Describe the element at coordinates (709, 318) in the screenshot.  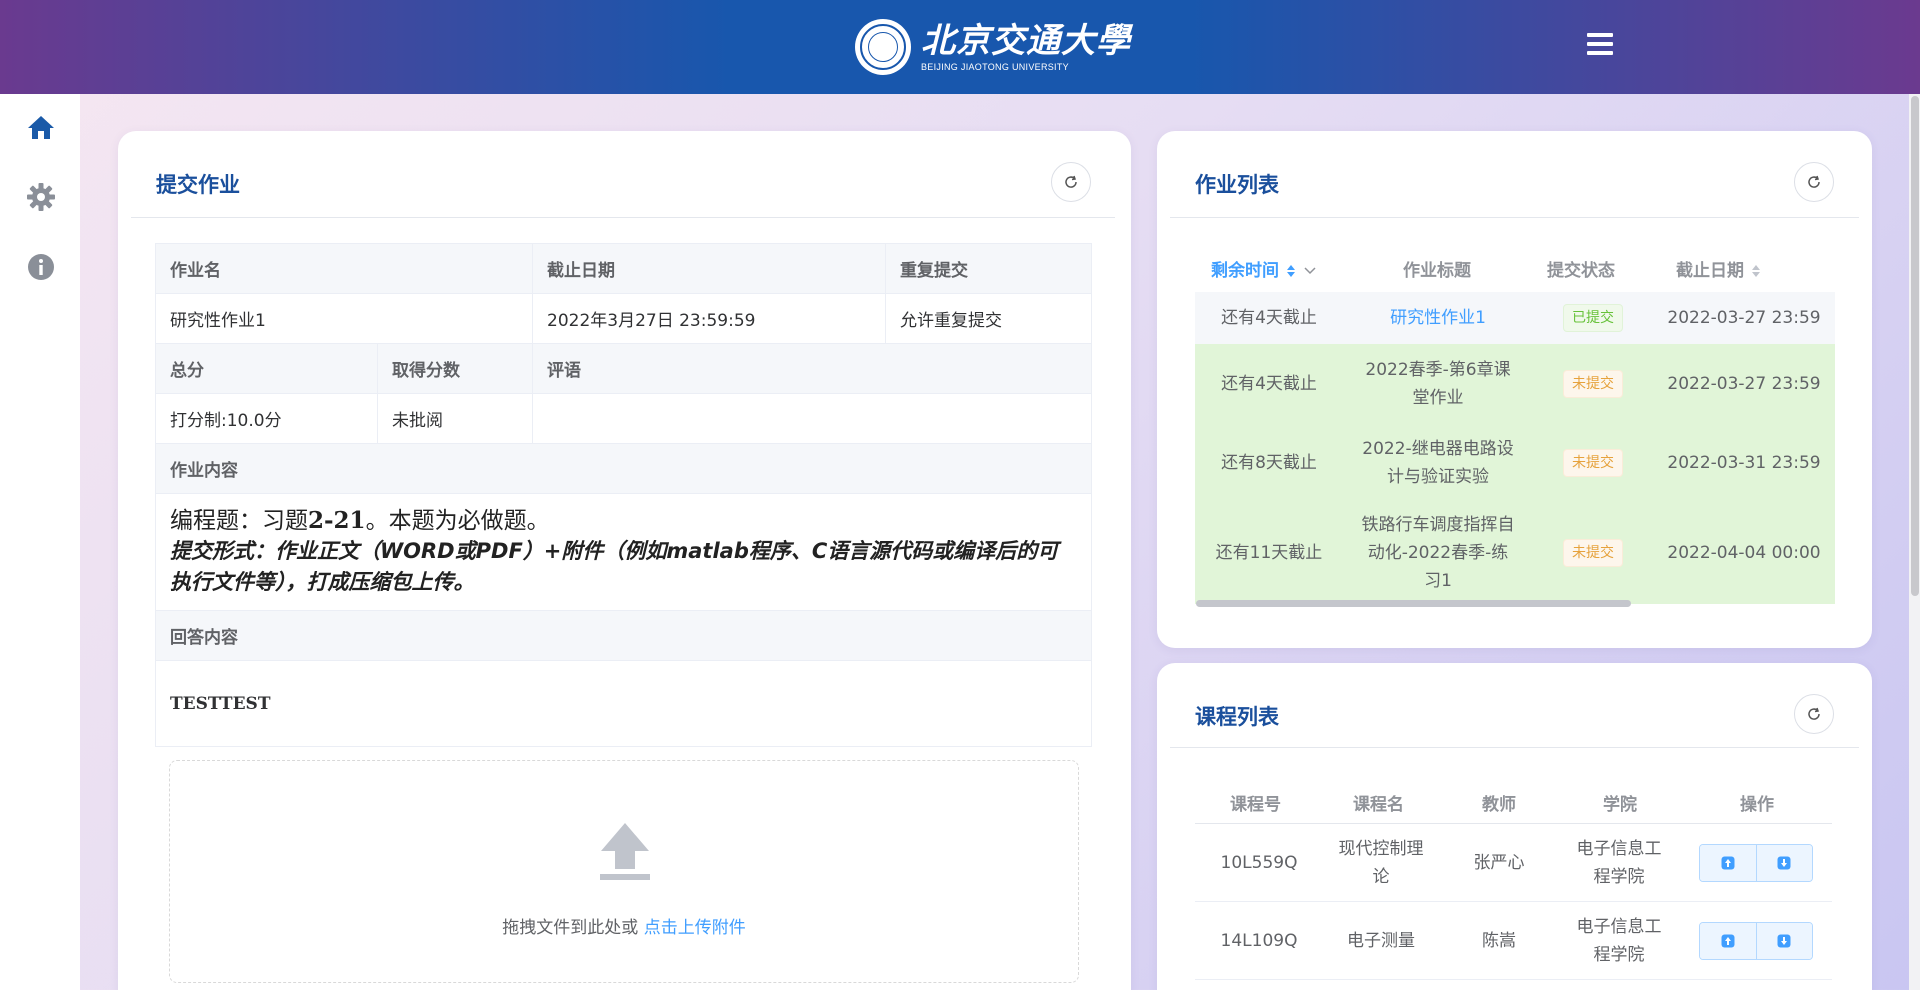
I see `value-deadline: 2022年3月27日 23:59:59` at that location.